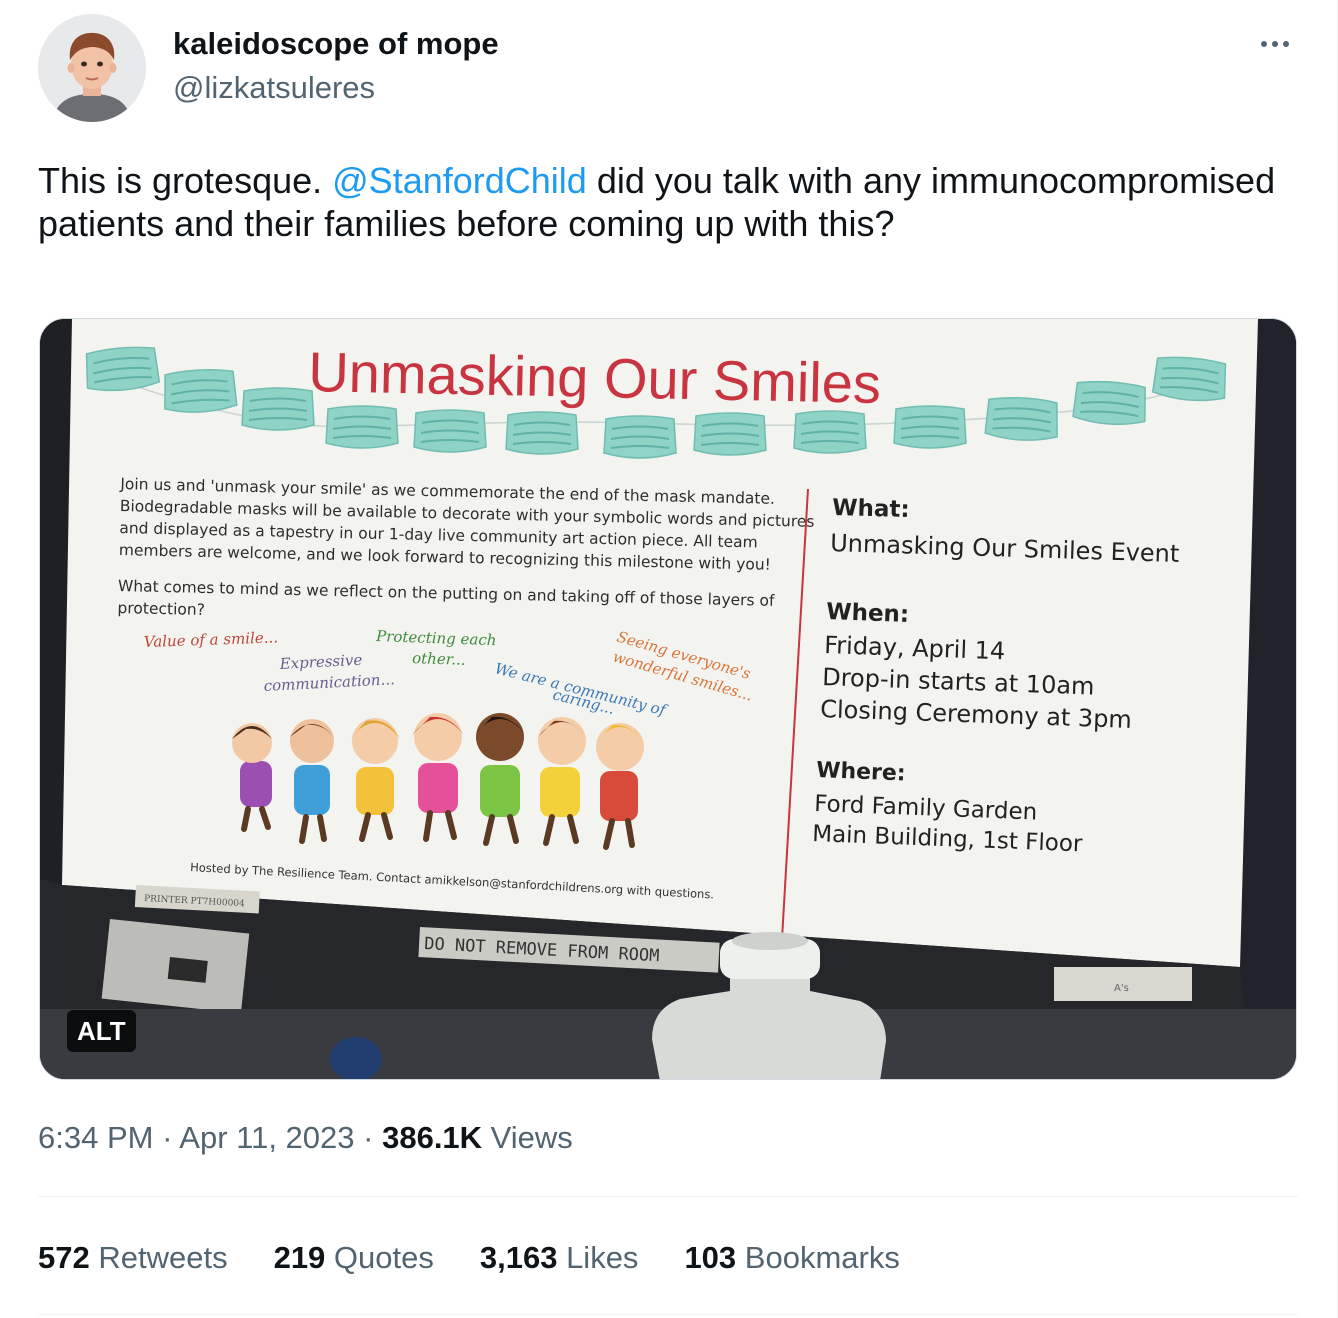  I want to click on monitor-tag-text: A's, so click(1121, 988).